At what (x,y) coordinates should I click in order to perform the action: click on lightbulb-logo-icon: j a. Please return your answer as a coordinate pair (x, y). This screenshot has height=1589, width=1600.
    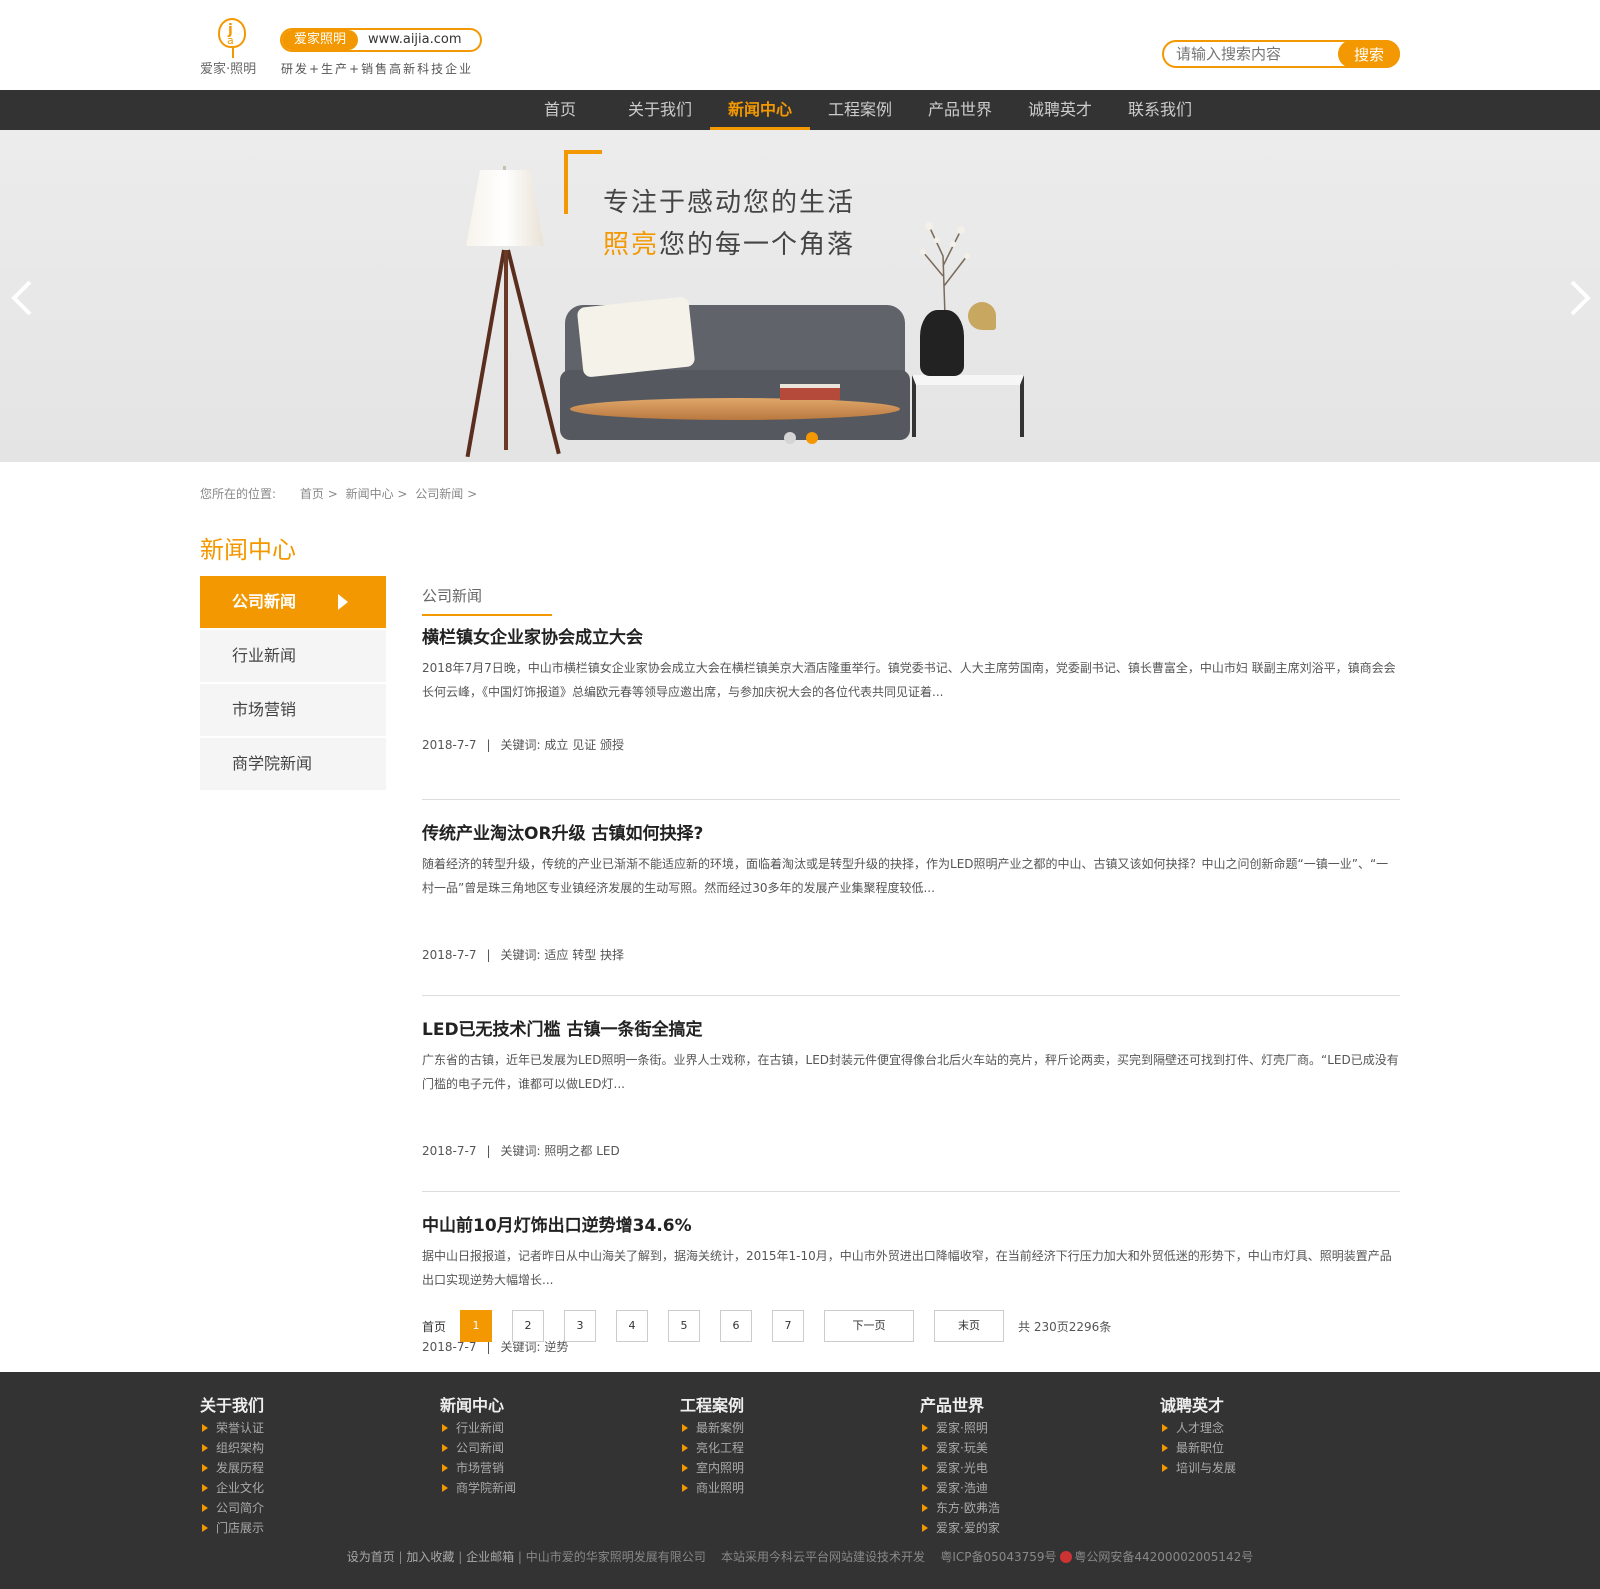
    Looking at the image, I should click on (232, 38).